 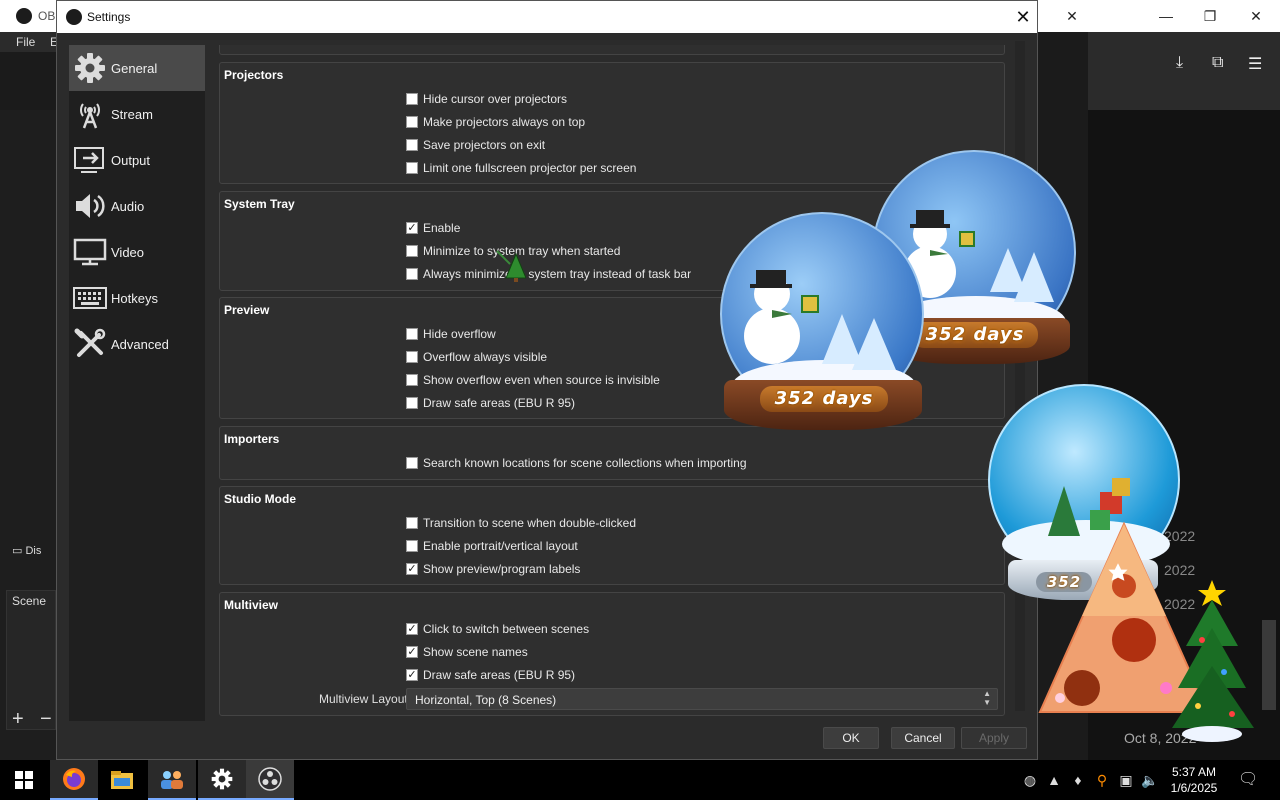 What do you see at coordinates (1210, 16) in the screenshot?
I see `restore-button: ❐` at bounding box center [1210, 16].